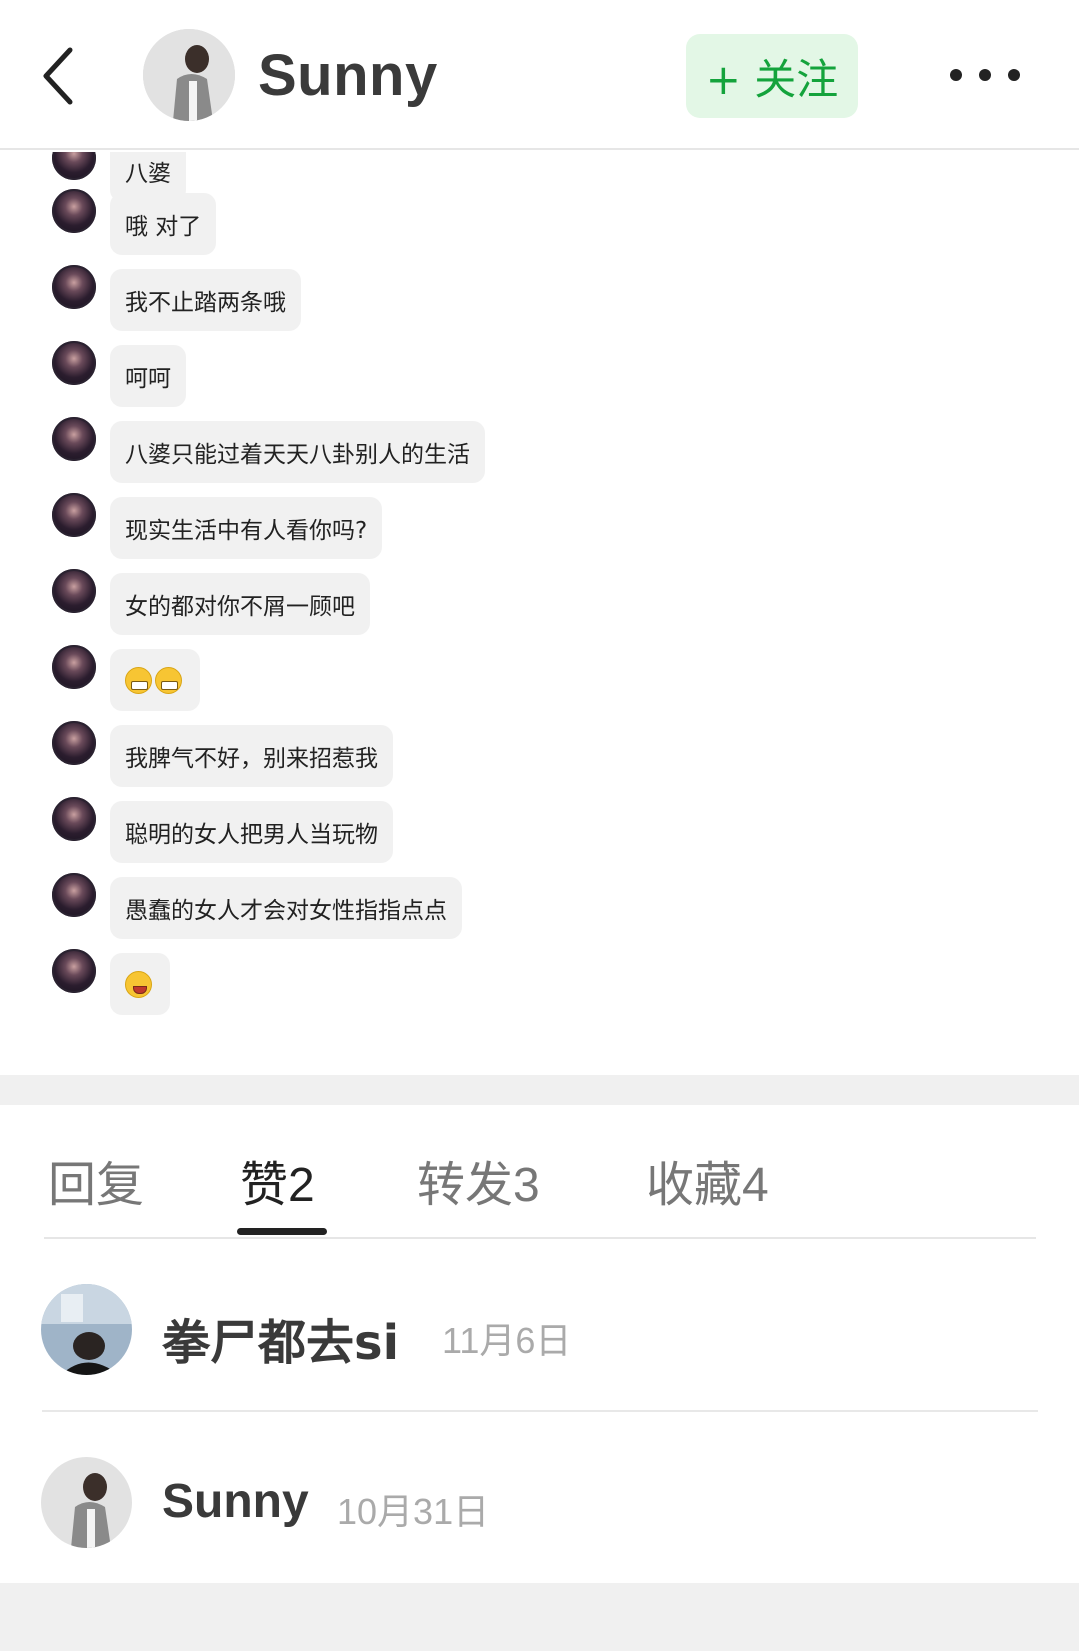 The height and width of the screenshot is (1651, 1079). I want to click on back-button, so click(60, 76).